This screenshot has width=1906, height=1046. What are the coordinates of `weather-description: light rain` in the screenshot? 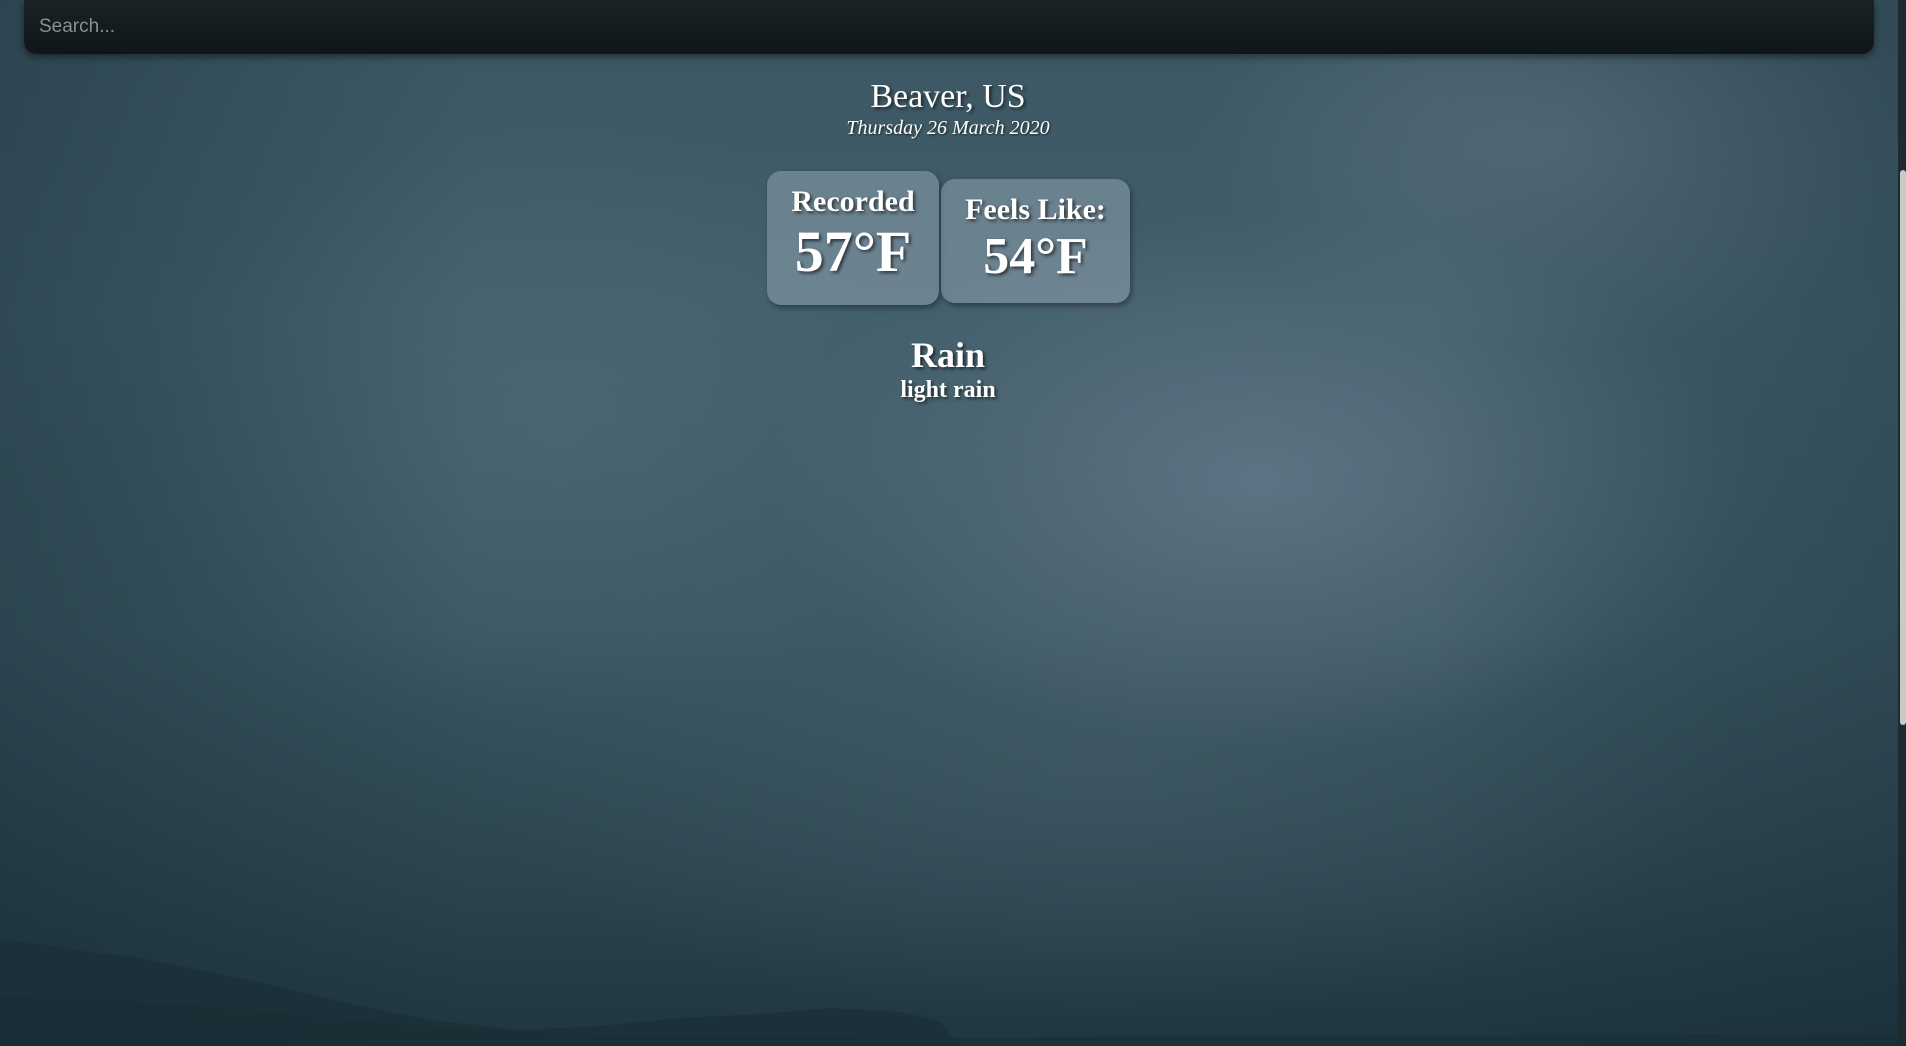 It's located at (948, 390).